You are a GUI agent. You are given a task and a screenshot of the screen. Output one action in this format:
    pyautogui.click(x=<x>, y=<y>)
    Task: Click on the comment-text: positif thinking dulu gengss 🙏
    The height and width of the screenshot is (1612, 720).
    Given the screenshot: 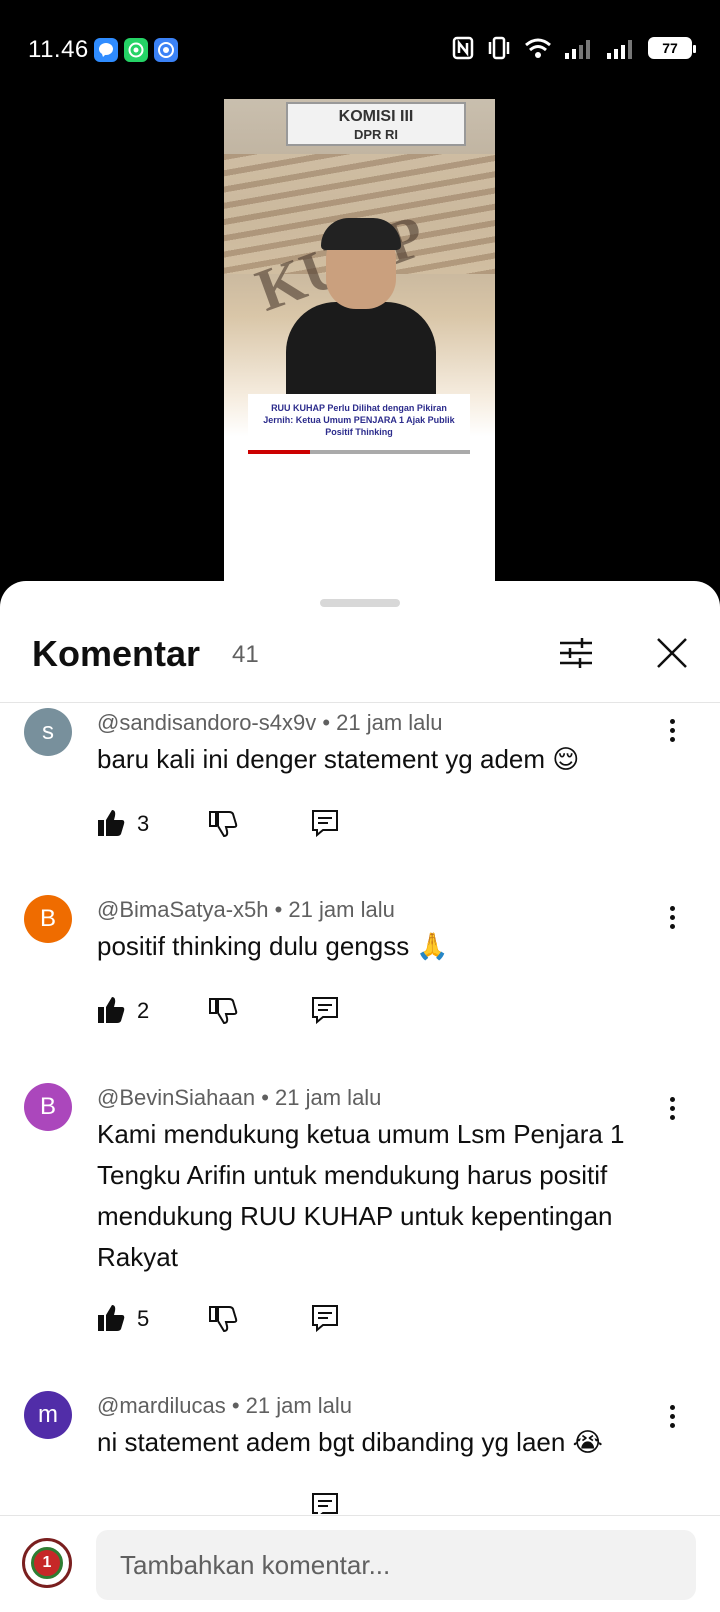 What is the action you would take?
    pyautogui.click(x=273, y=946)
    